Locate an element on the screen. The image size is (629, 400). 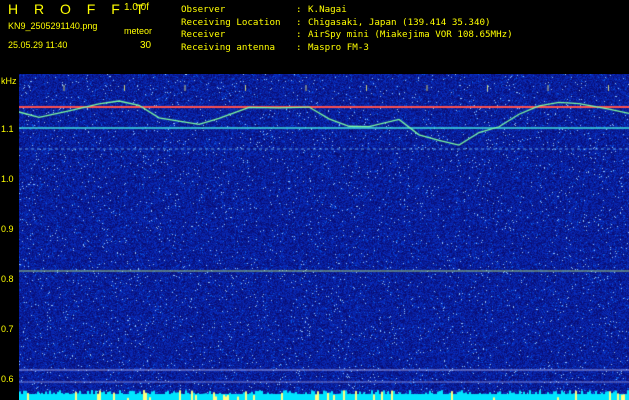
y-tick-label: 1.0 is located at coordinates (7, 179).